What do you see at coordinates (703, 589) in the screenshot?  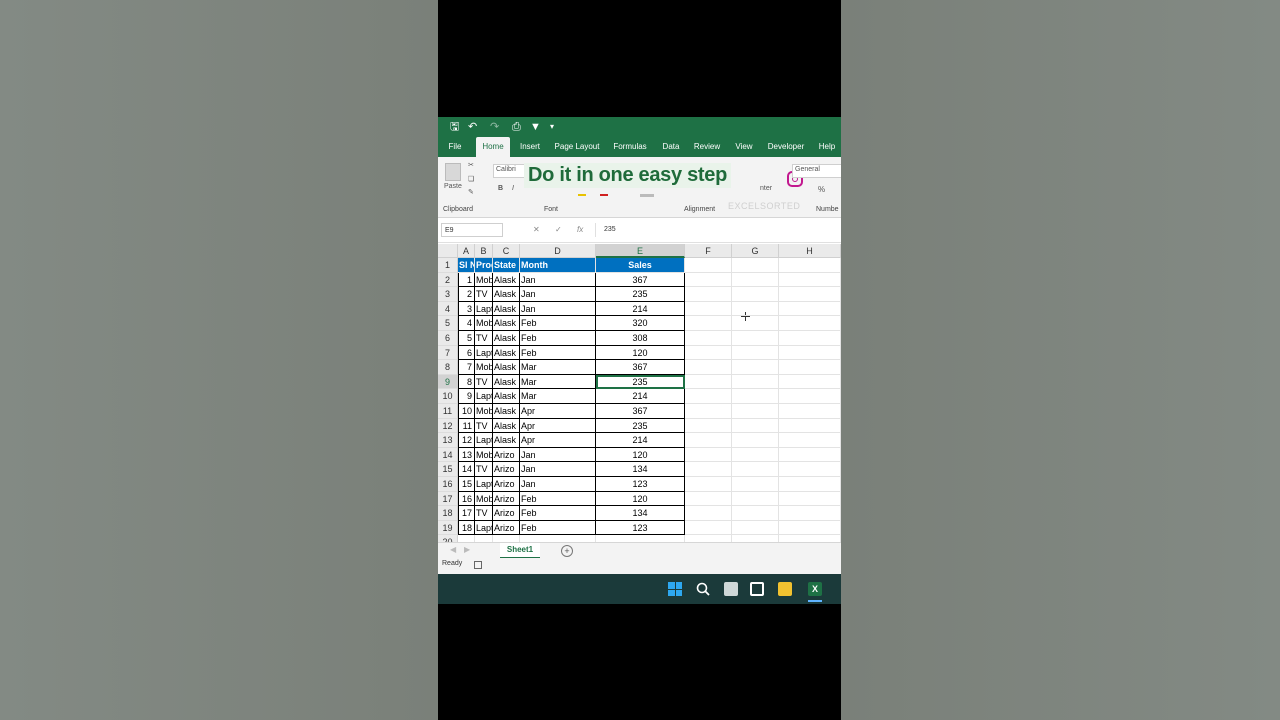 I see `search-icon` at bounding box center [703, 589].